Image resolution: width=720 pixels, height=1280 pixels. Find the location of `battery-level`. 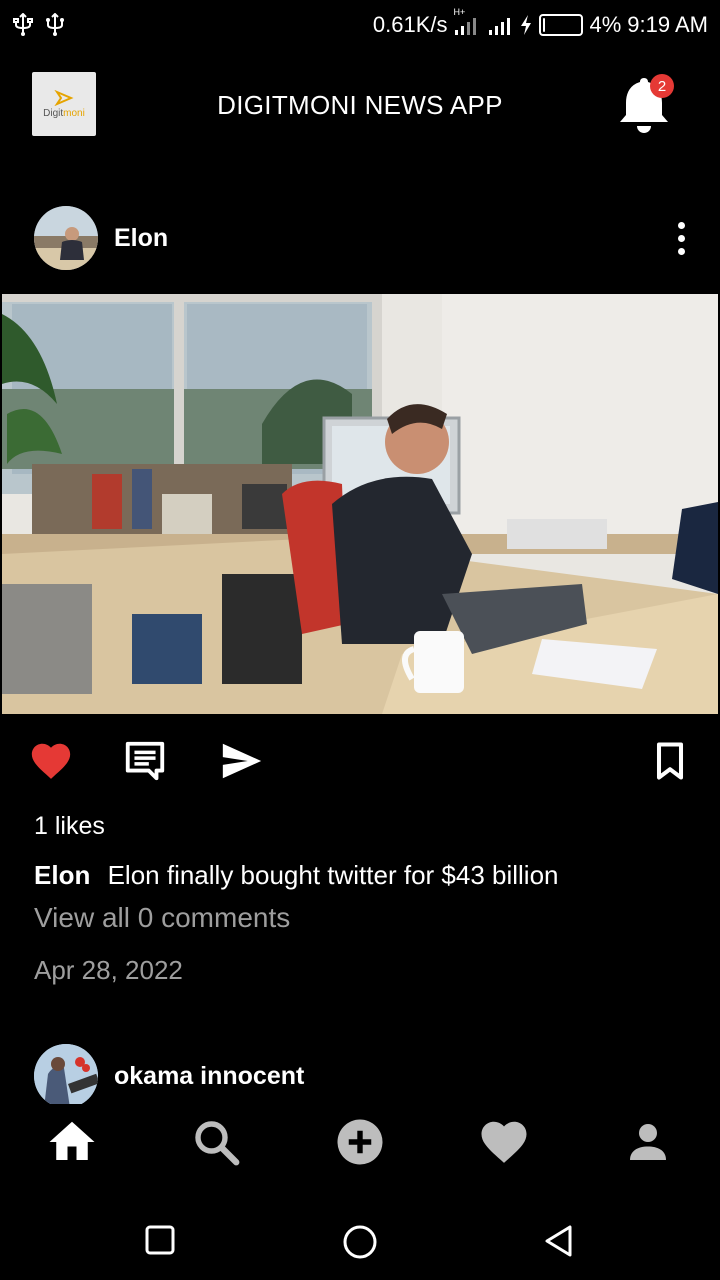

battery-level is located at coordinates (544, 25).